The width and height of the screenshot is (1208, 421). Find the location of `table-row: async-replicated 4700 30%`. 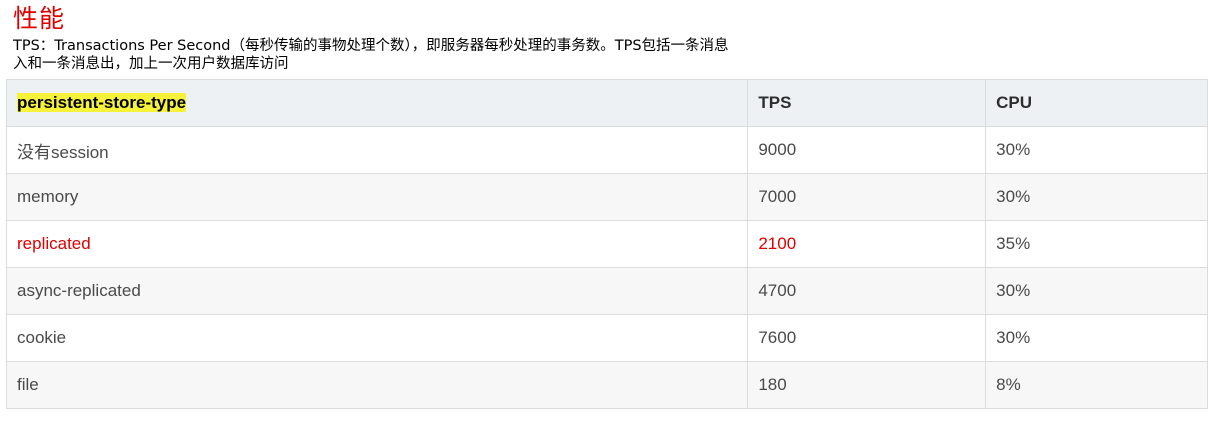

table-row: async-replicated 4700 30% is located at coordinates (606, 291).